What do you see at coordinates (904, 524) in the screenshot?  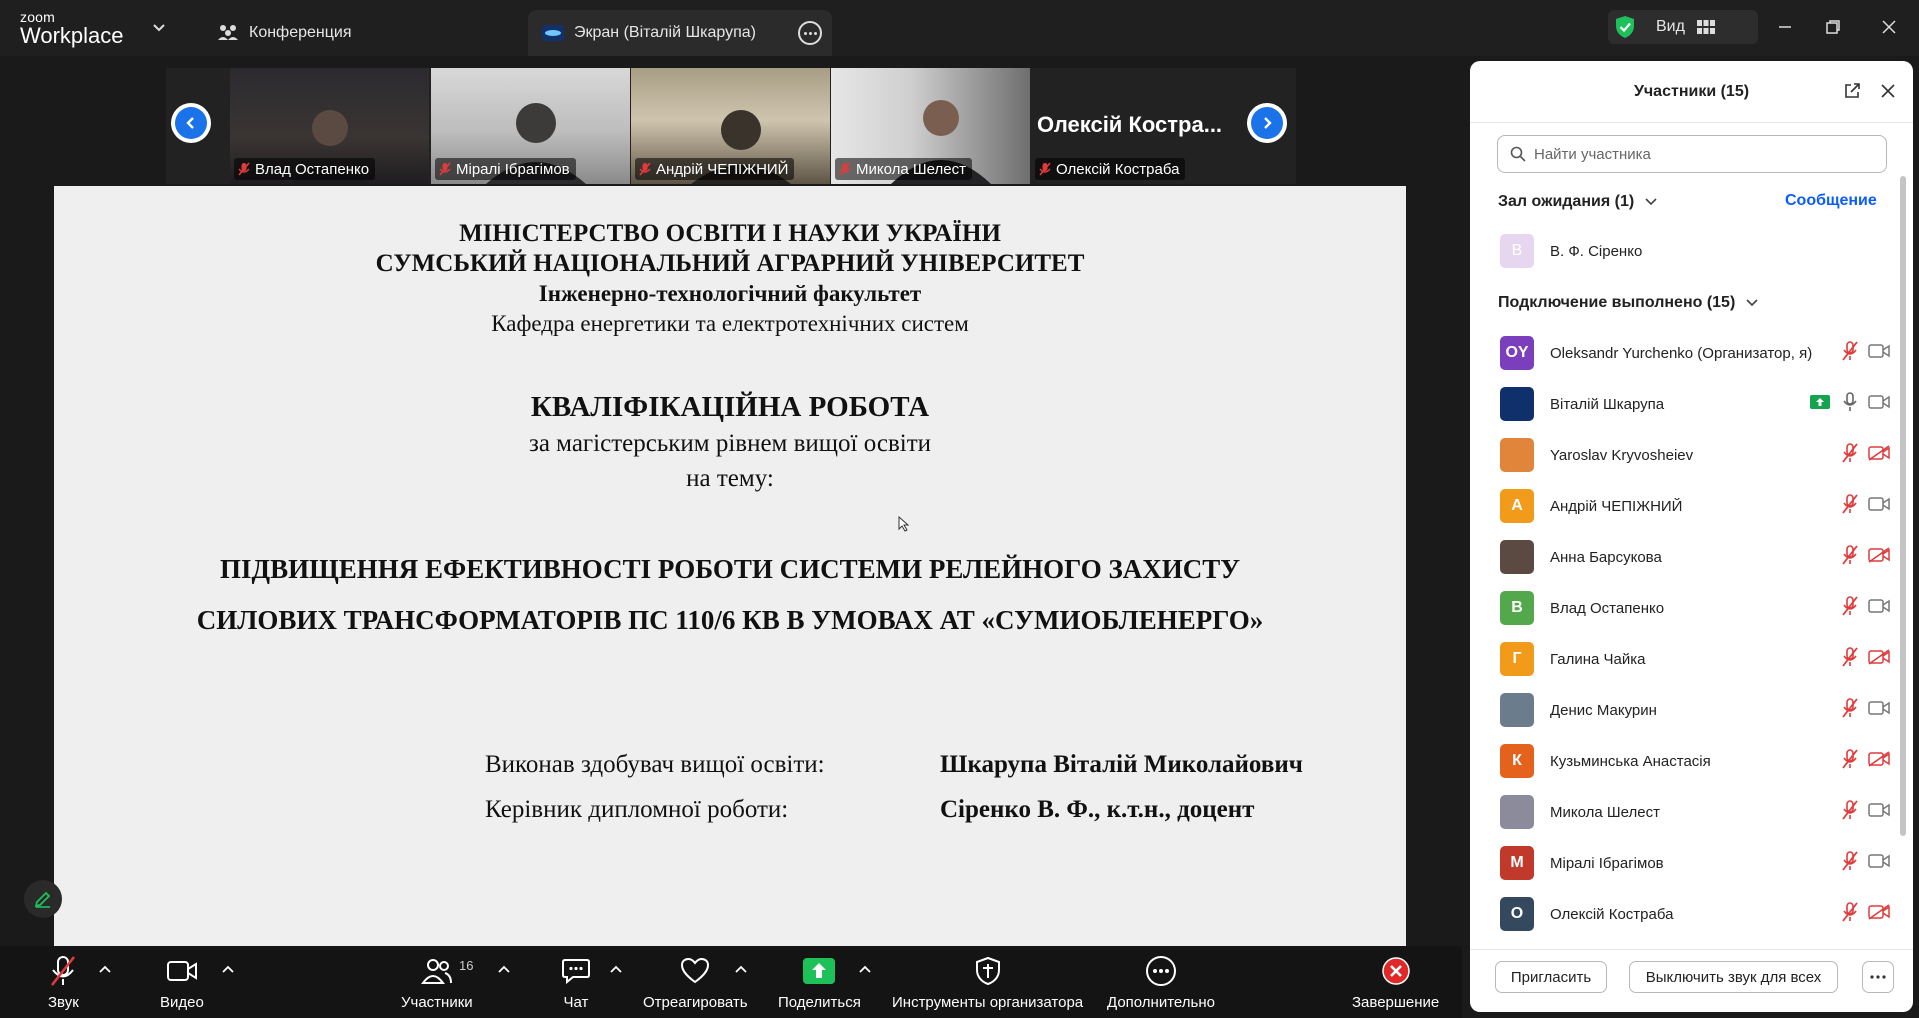 I see `mouse-cursor-icon` at bounding box center [904, 524].